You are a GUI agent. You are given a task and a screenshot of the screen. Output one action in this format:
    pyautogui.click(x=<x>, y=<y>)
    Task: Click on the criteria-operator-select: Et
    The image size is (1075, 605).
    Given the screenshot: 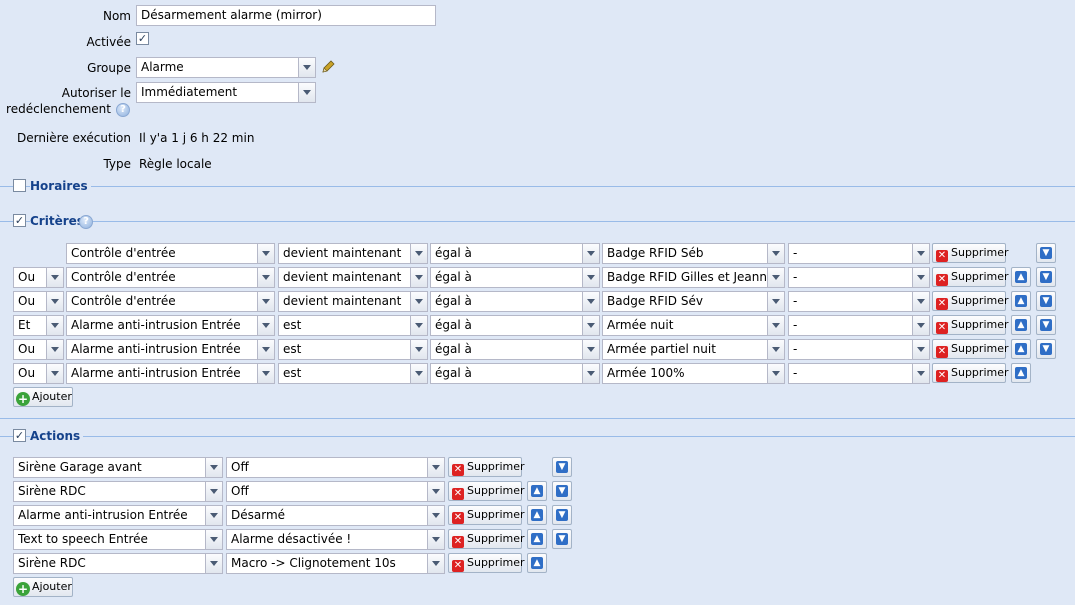 What is the action you would take?
    pyautogui.click(x=38, y=325)
    